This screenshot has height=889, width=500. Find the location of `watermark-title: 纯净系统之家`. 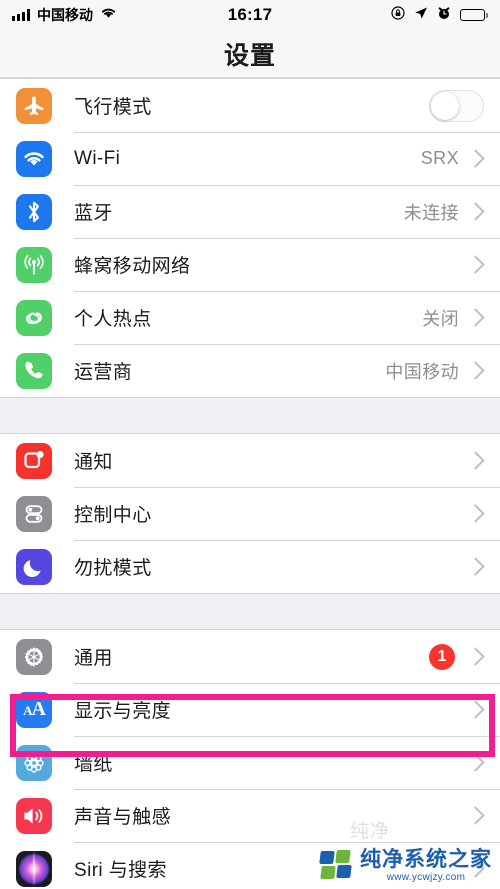

watermark-title: 纯净系统之家 is located at coordinates (426, 859).